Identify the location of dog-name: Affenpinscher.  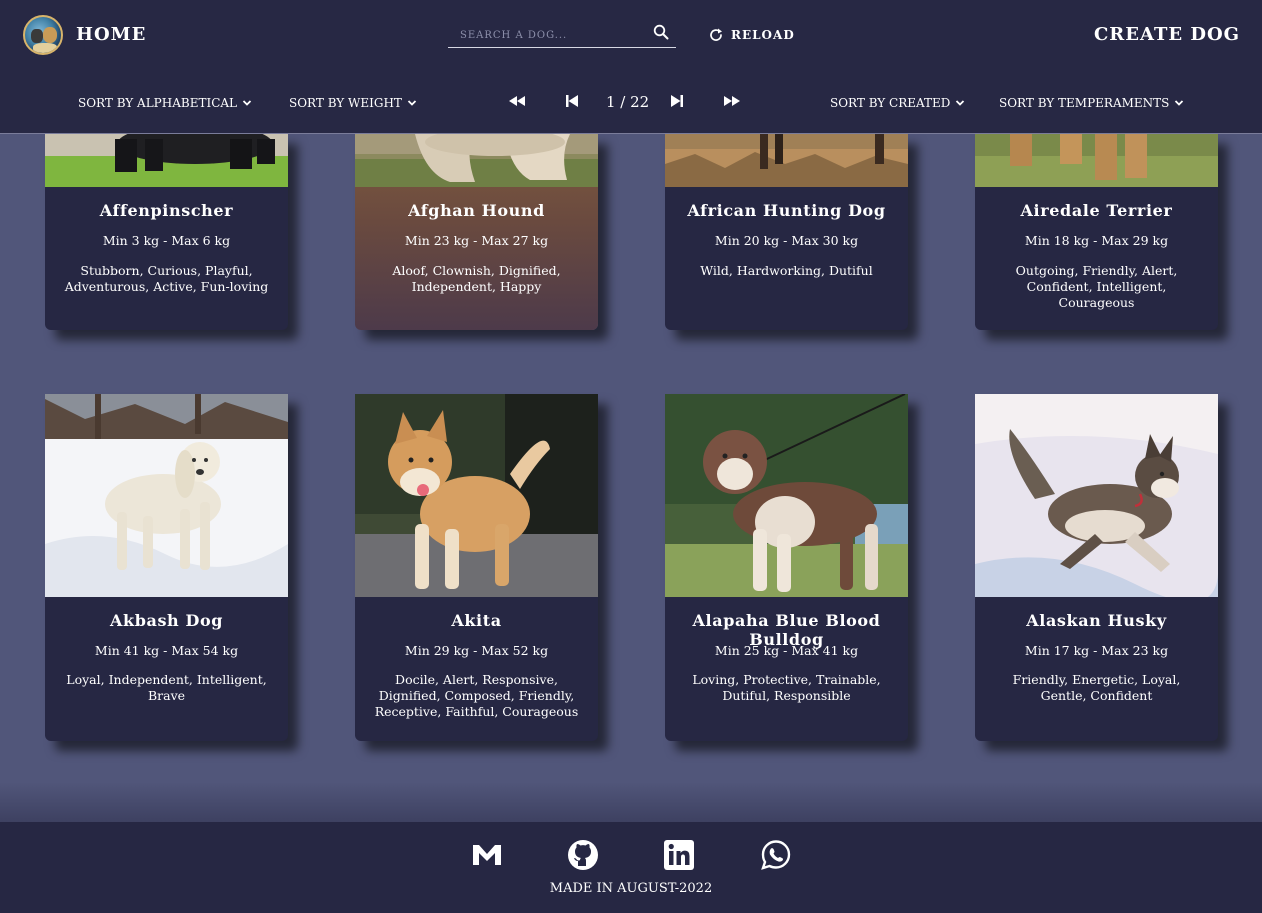
(166, 210).